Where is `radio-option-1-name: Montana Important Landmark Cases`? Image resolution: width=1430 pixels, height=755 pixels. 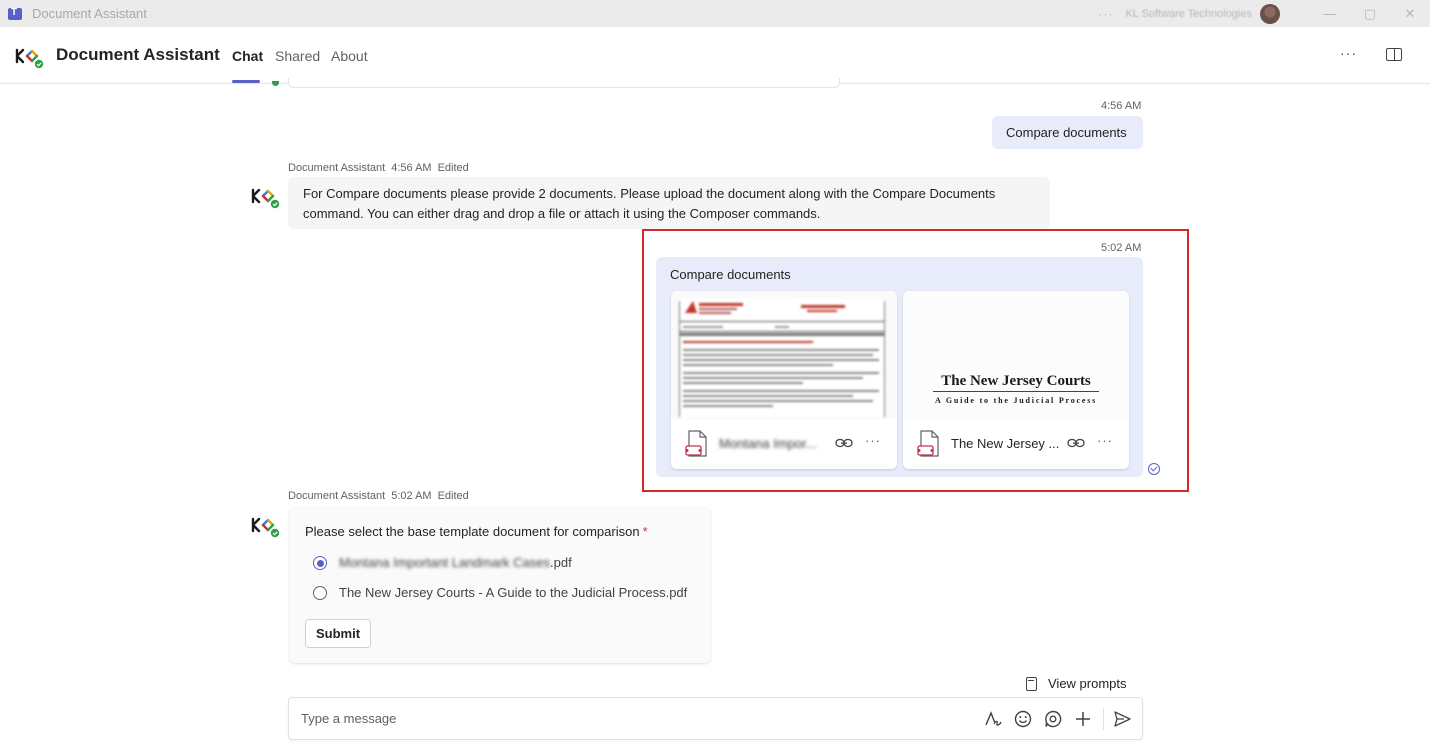 radio-option-1-name: Montana Important Landmark Cases is located at coordinates (444, 562).